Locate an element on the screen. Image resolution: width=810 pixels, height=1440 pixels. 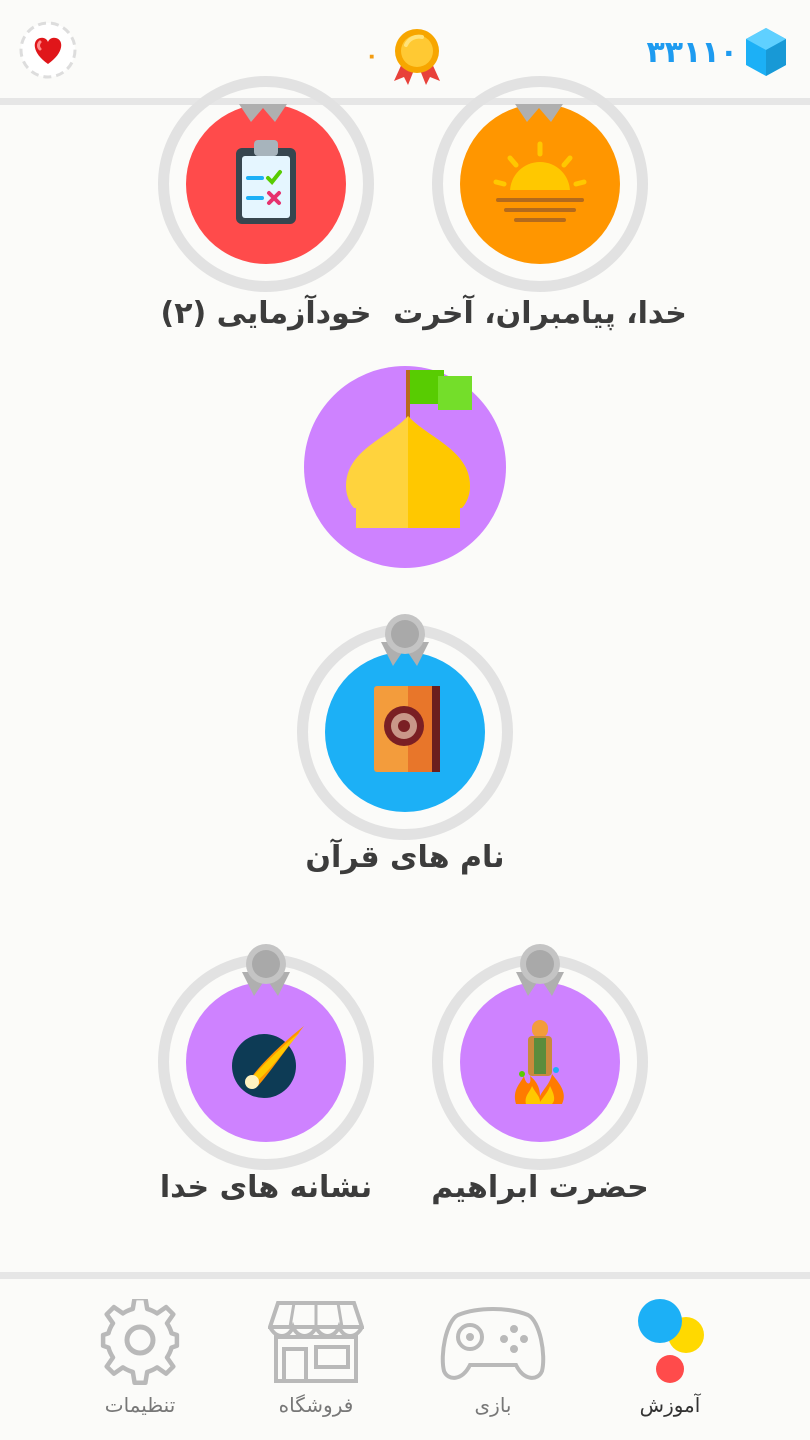
tab-settings: تنظیمات is located at coordinates (140, 1359).